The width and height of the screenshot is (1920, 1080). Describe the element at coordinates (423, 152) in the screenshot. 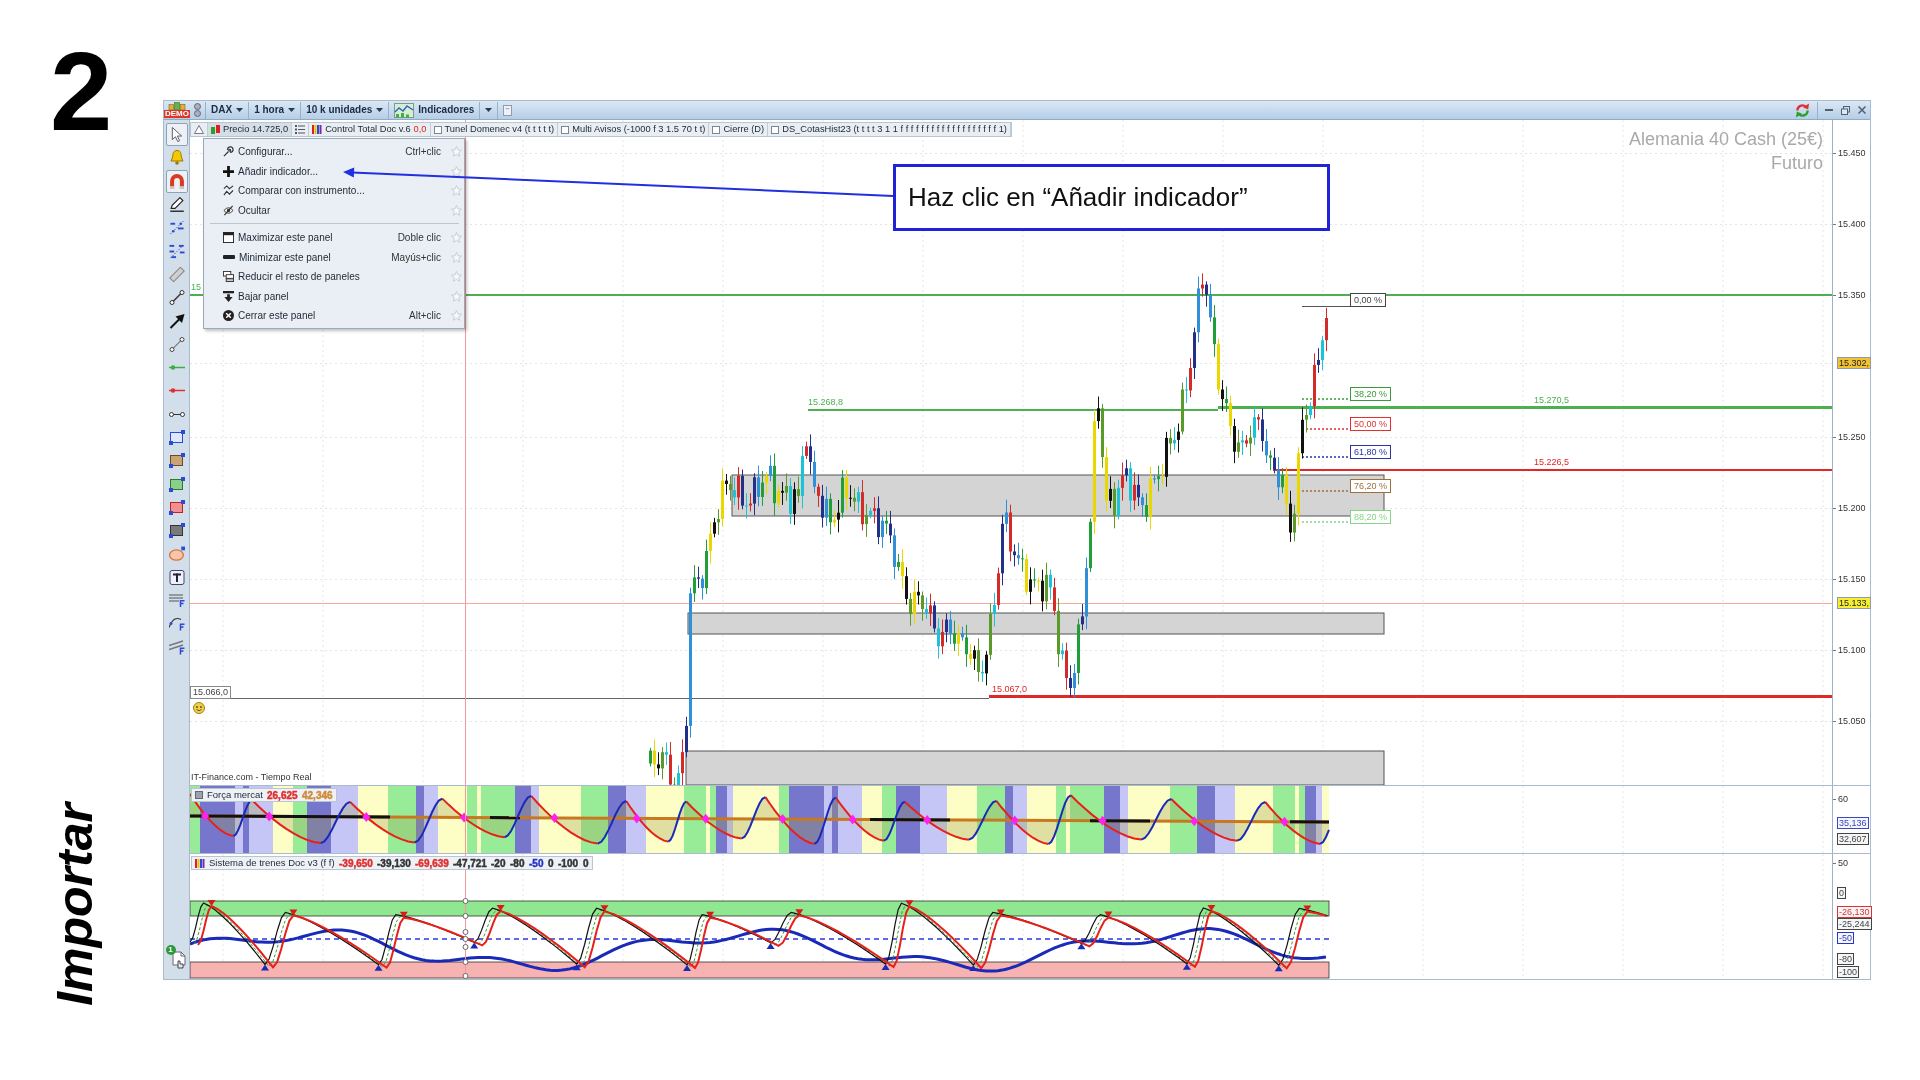

I see `shortcut-text: Ctrl+clic` at that location.